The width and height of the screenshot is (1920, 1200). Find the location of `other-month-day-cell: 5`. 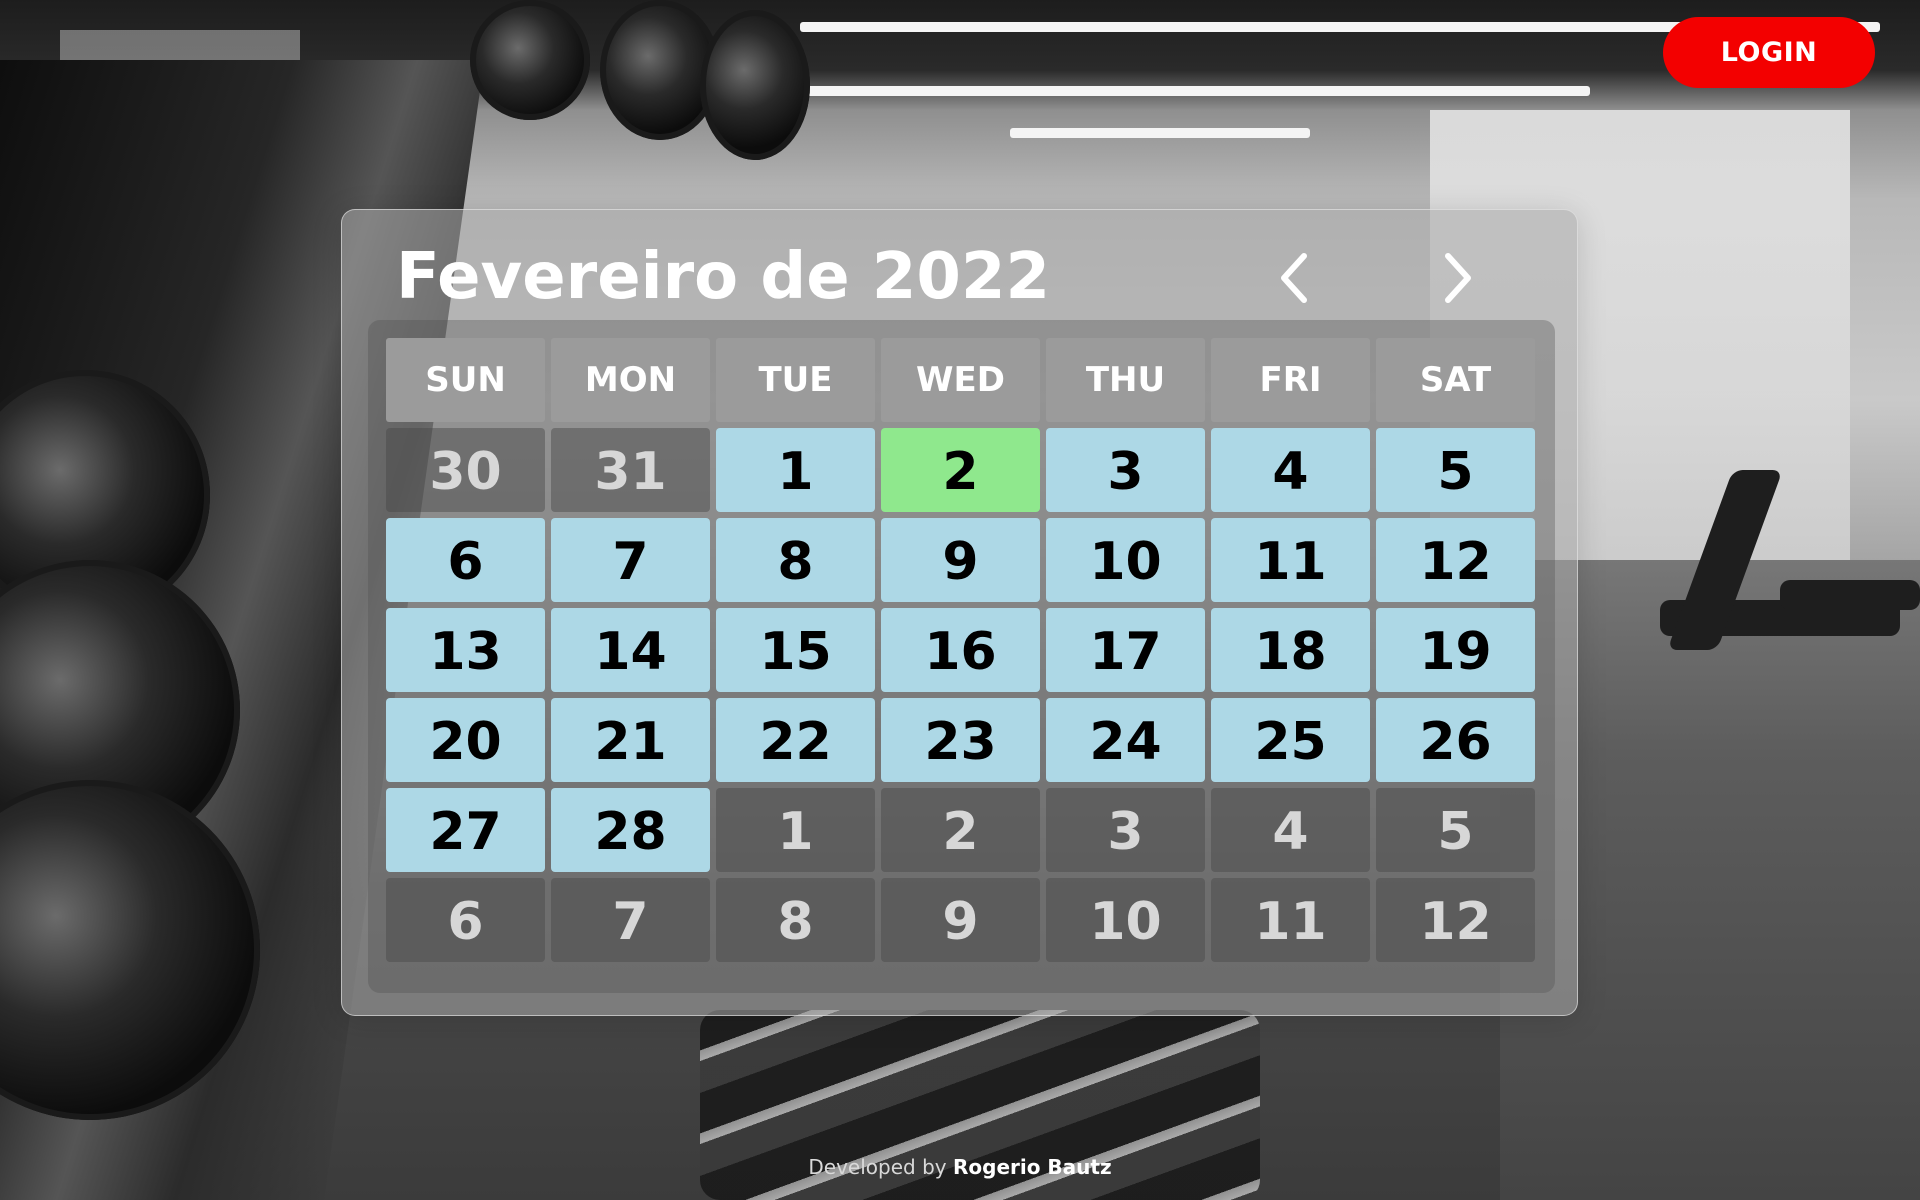

other-month-day-cell: 5 is located at coordinates (1455, 830).